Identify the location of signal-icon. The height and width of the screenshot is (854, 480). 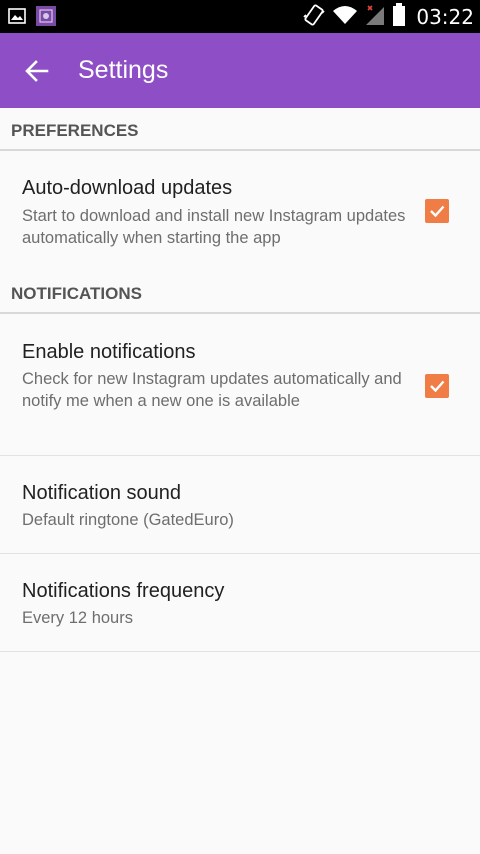
(375, 17).